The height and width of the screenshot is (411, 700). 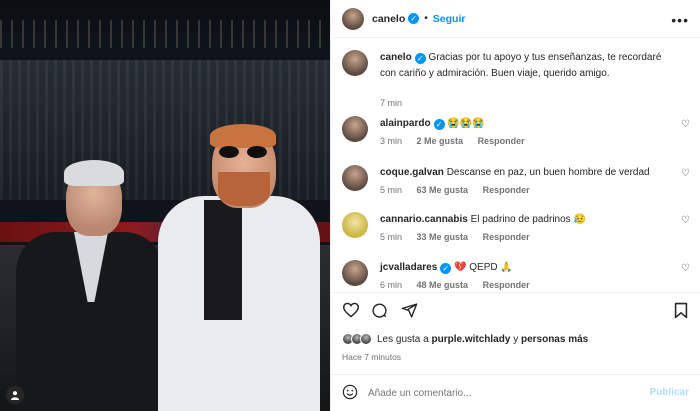 What do you see at coordinates (391, 285) in the screenshot?
I see `comment-time: 6 min` at bounding box center [391, 285].